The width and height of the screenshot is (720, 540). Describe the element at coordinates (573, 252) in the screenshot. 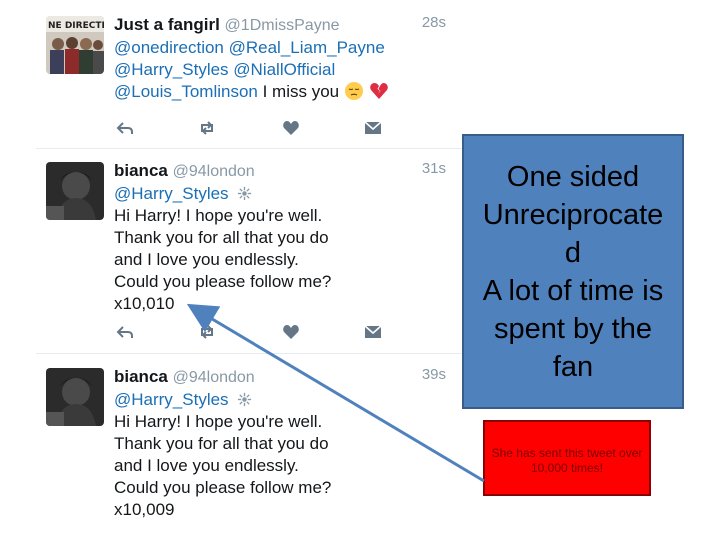

I see `annotation-line: d` at that location.